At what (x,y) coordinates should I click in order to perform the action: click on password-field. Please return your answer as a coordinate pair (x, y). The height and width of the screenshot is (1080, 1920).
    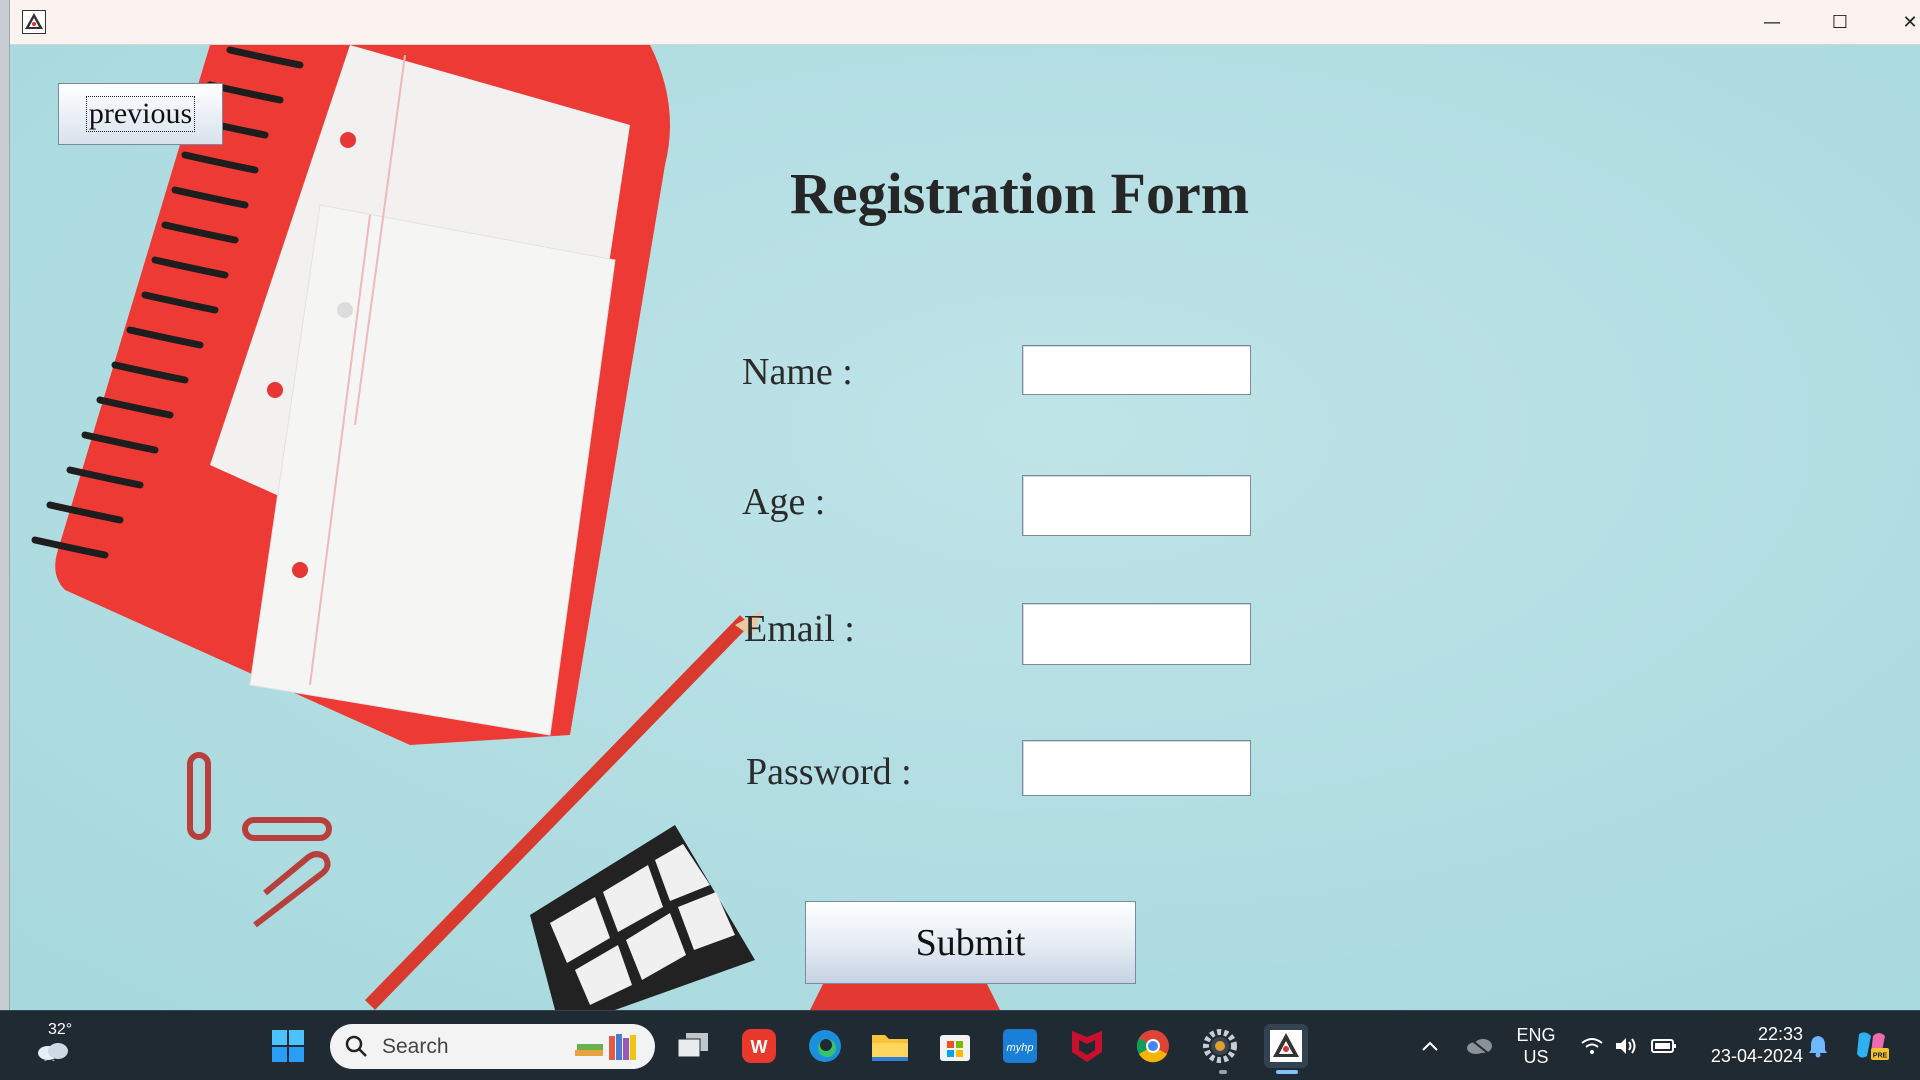
    Looking at the image, I should click on (1136, 768).